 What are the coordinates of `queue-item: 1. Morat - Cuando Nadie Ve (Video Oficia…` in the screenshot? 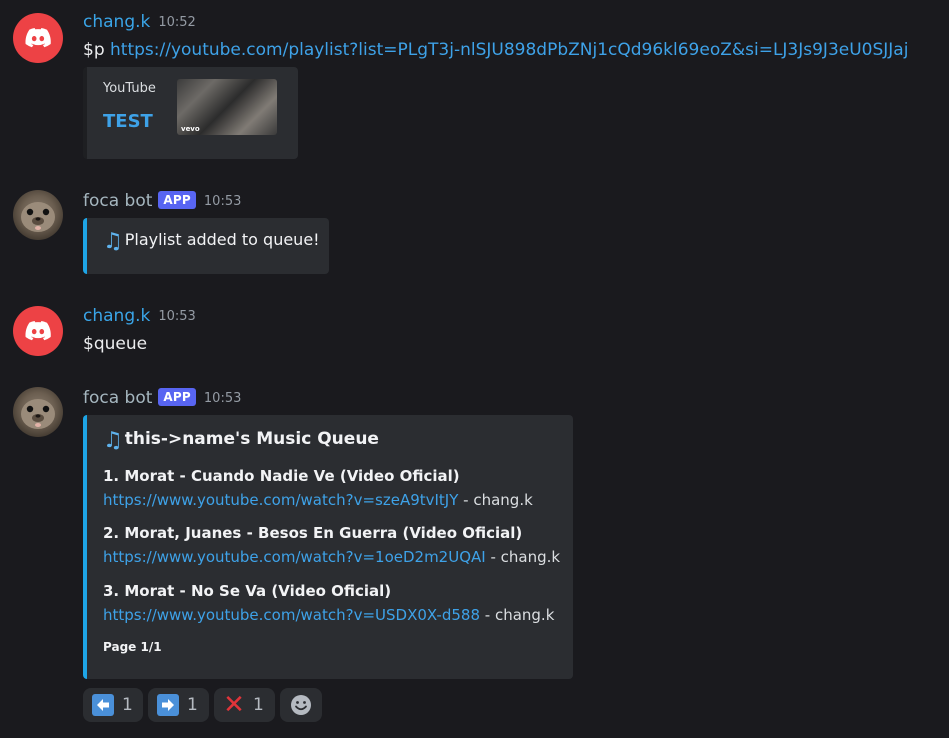 It's located at (318, 488).